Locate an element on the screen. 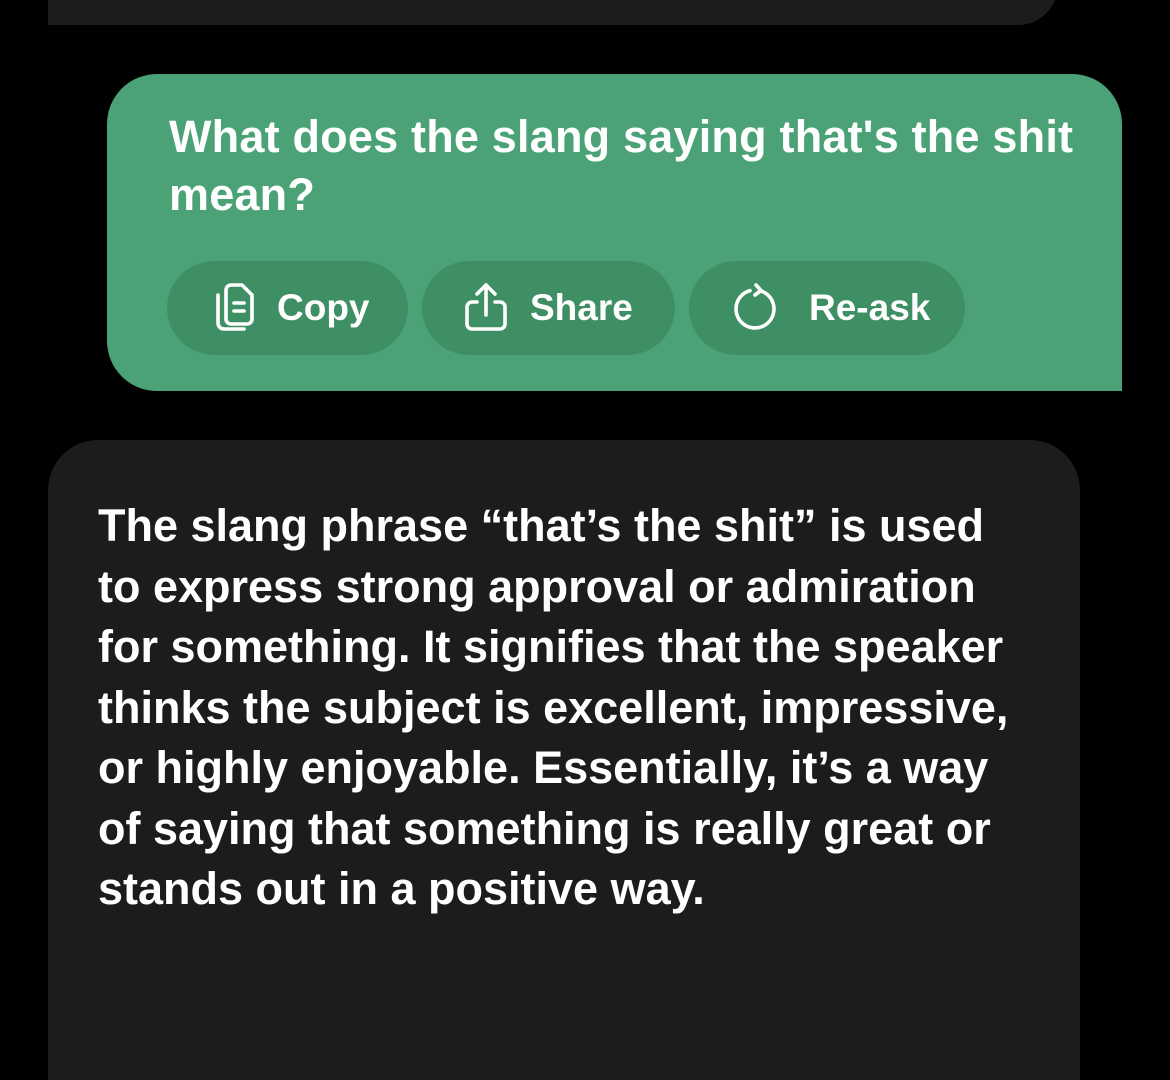  copy-label: Copy is located at coordinates (323, 307).